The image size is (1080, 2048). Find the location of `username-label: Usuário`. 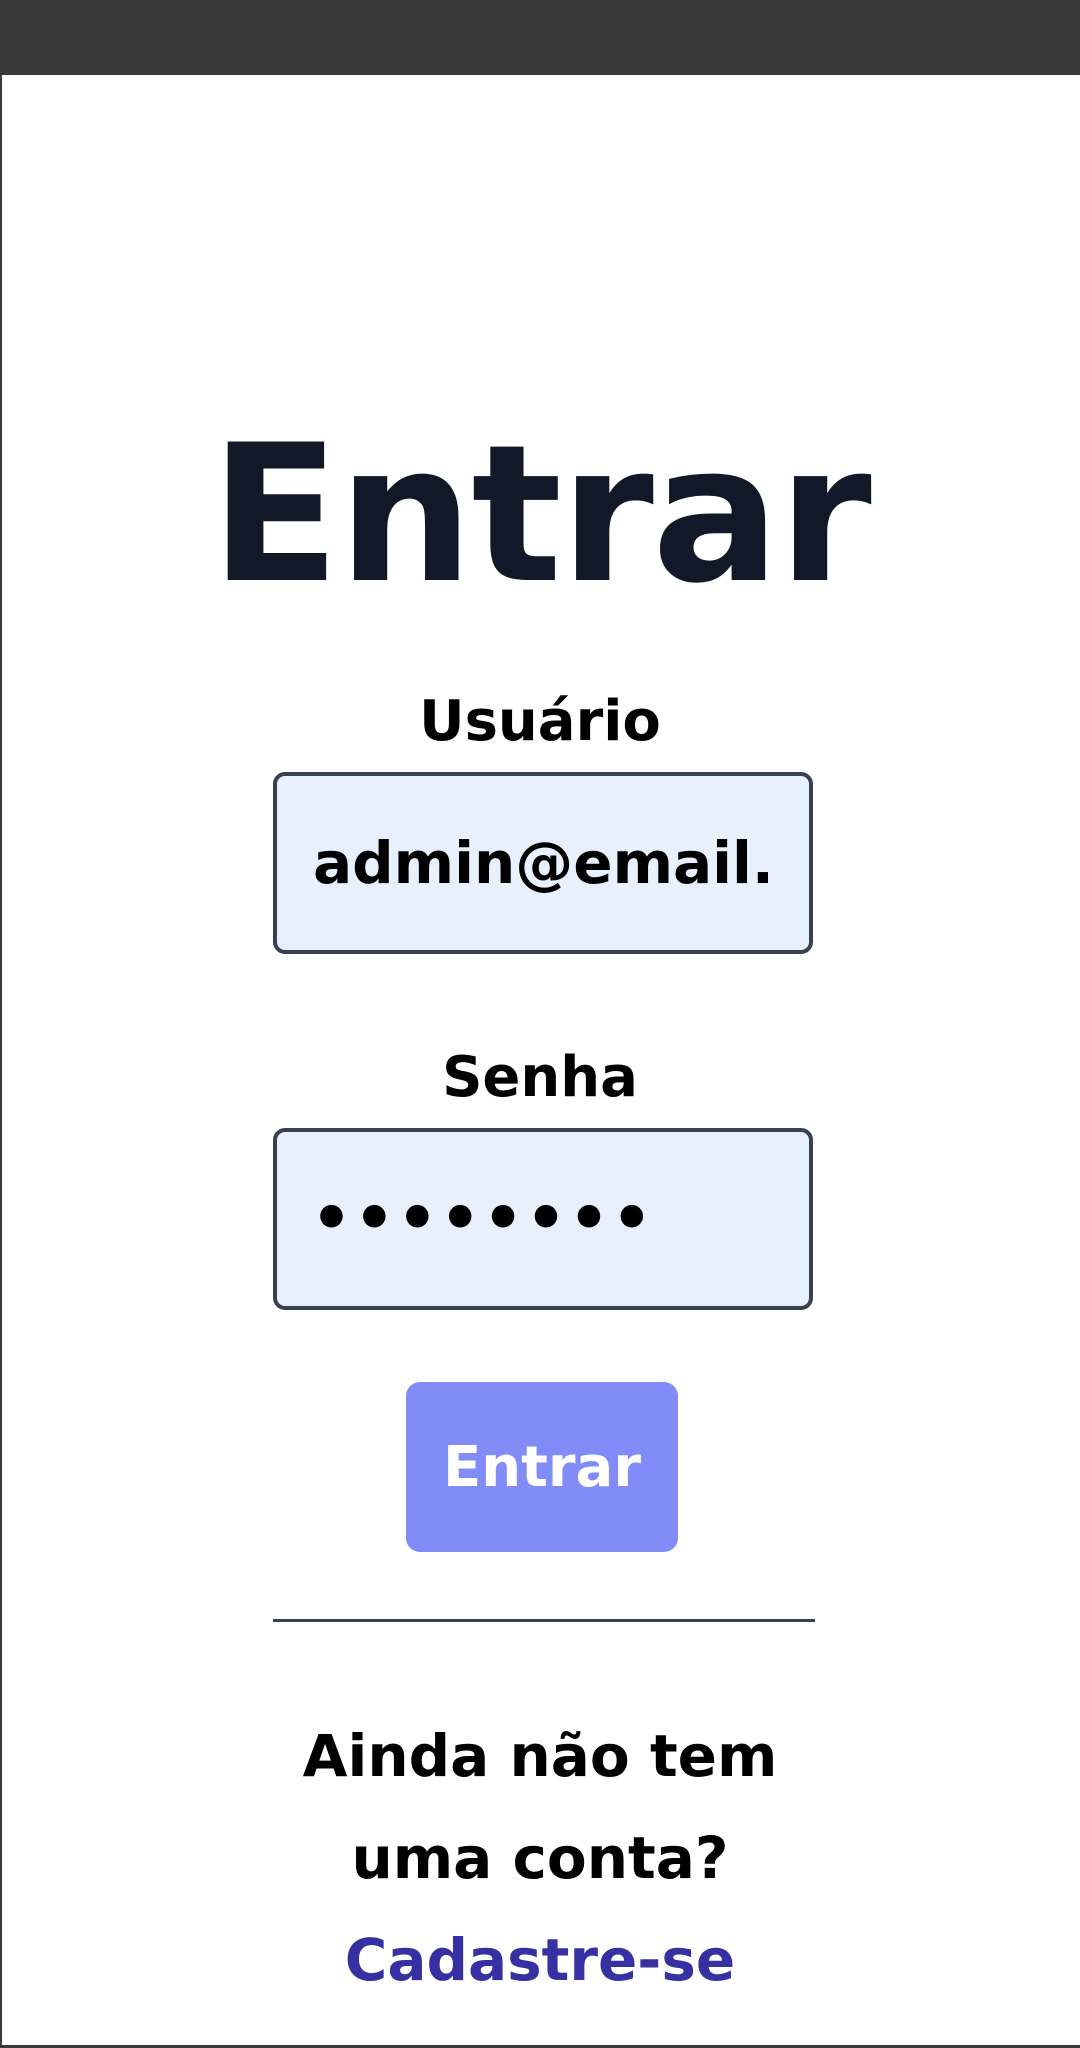

username-label: Usuário is located at coordinates (540, 721).